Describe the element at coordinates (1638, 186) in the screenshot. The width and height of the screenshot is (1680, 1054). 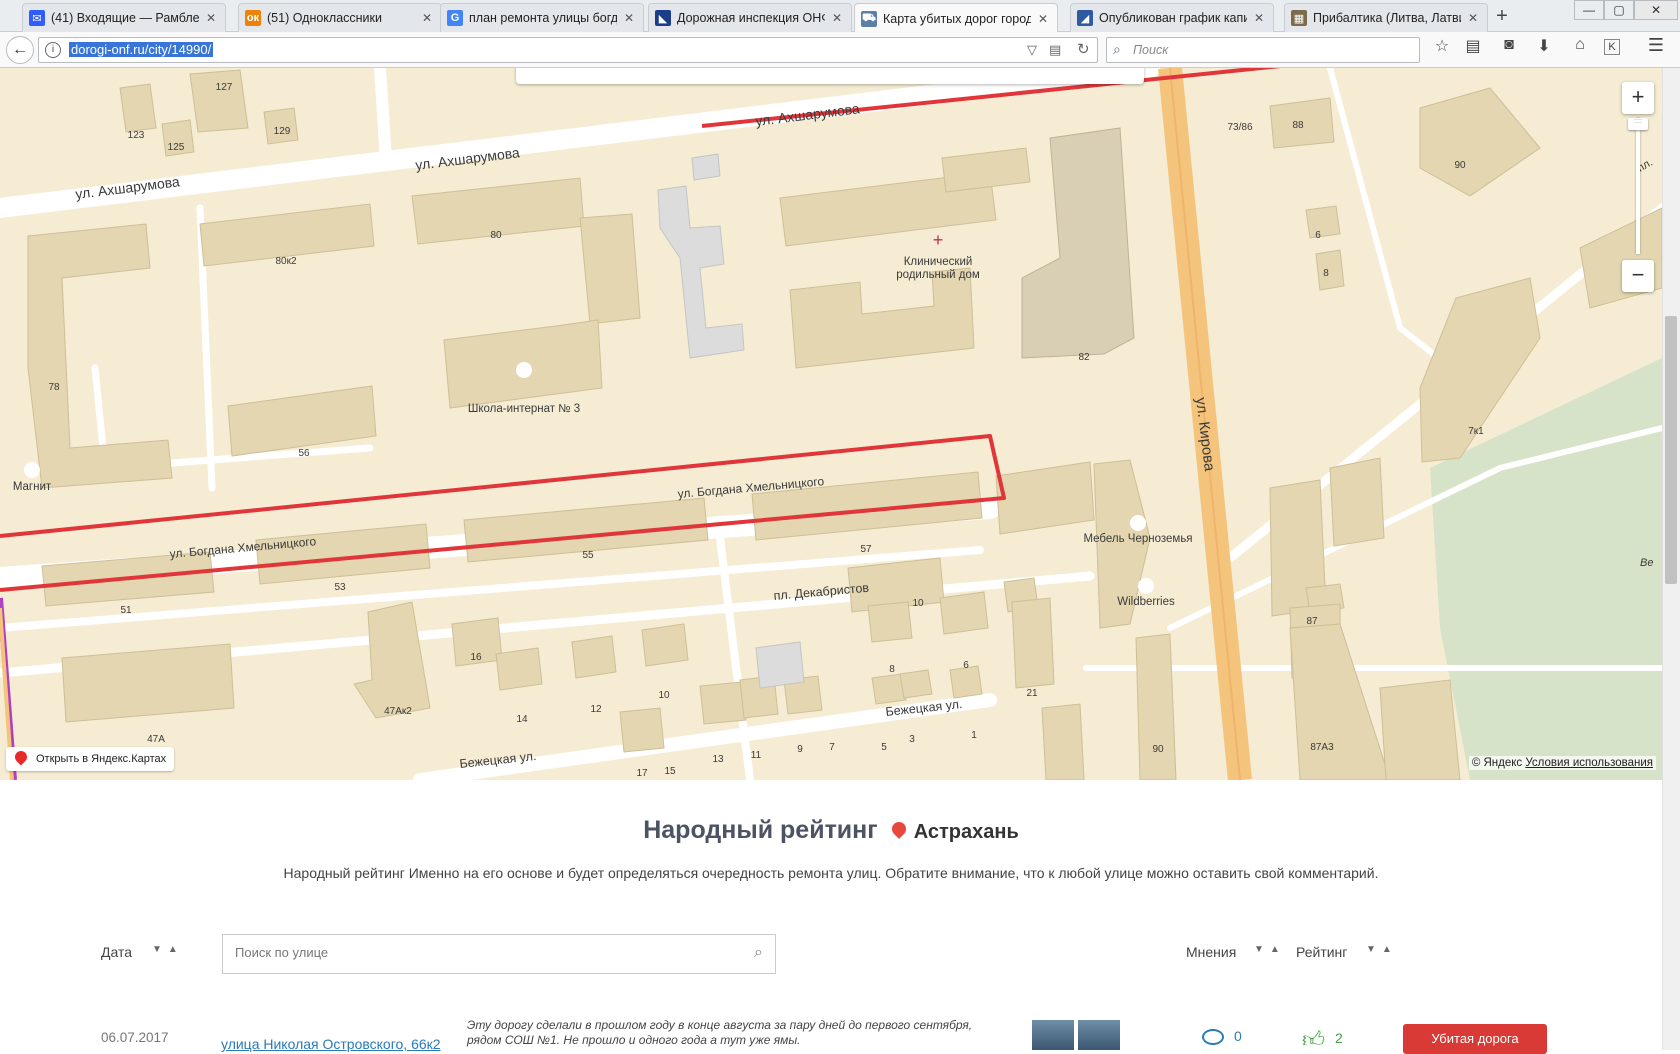
I see `zoom-slider` at that location.